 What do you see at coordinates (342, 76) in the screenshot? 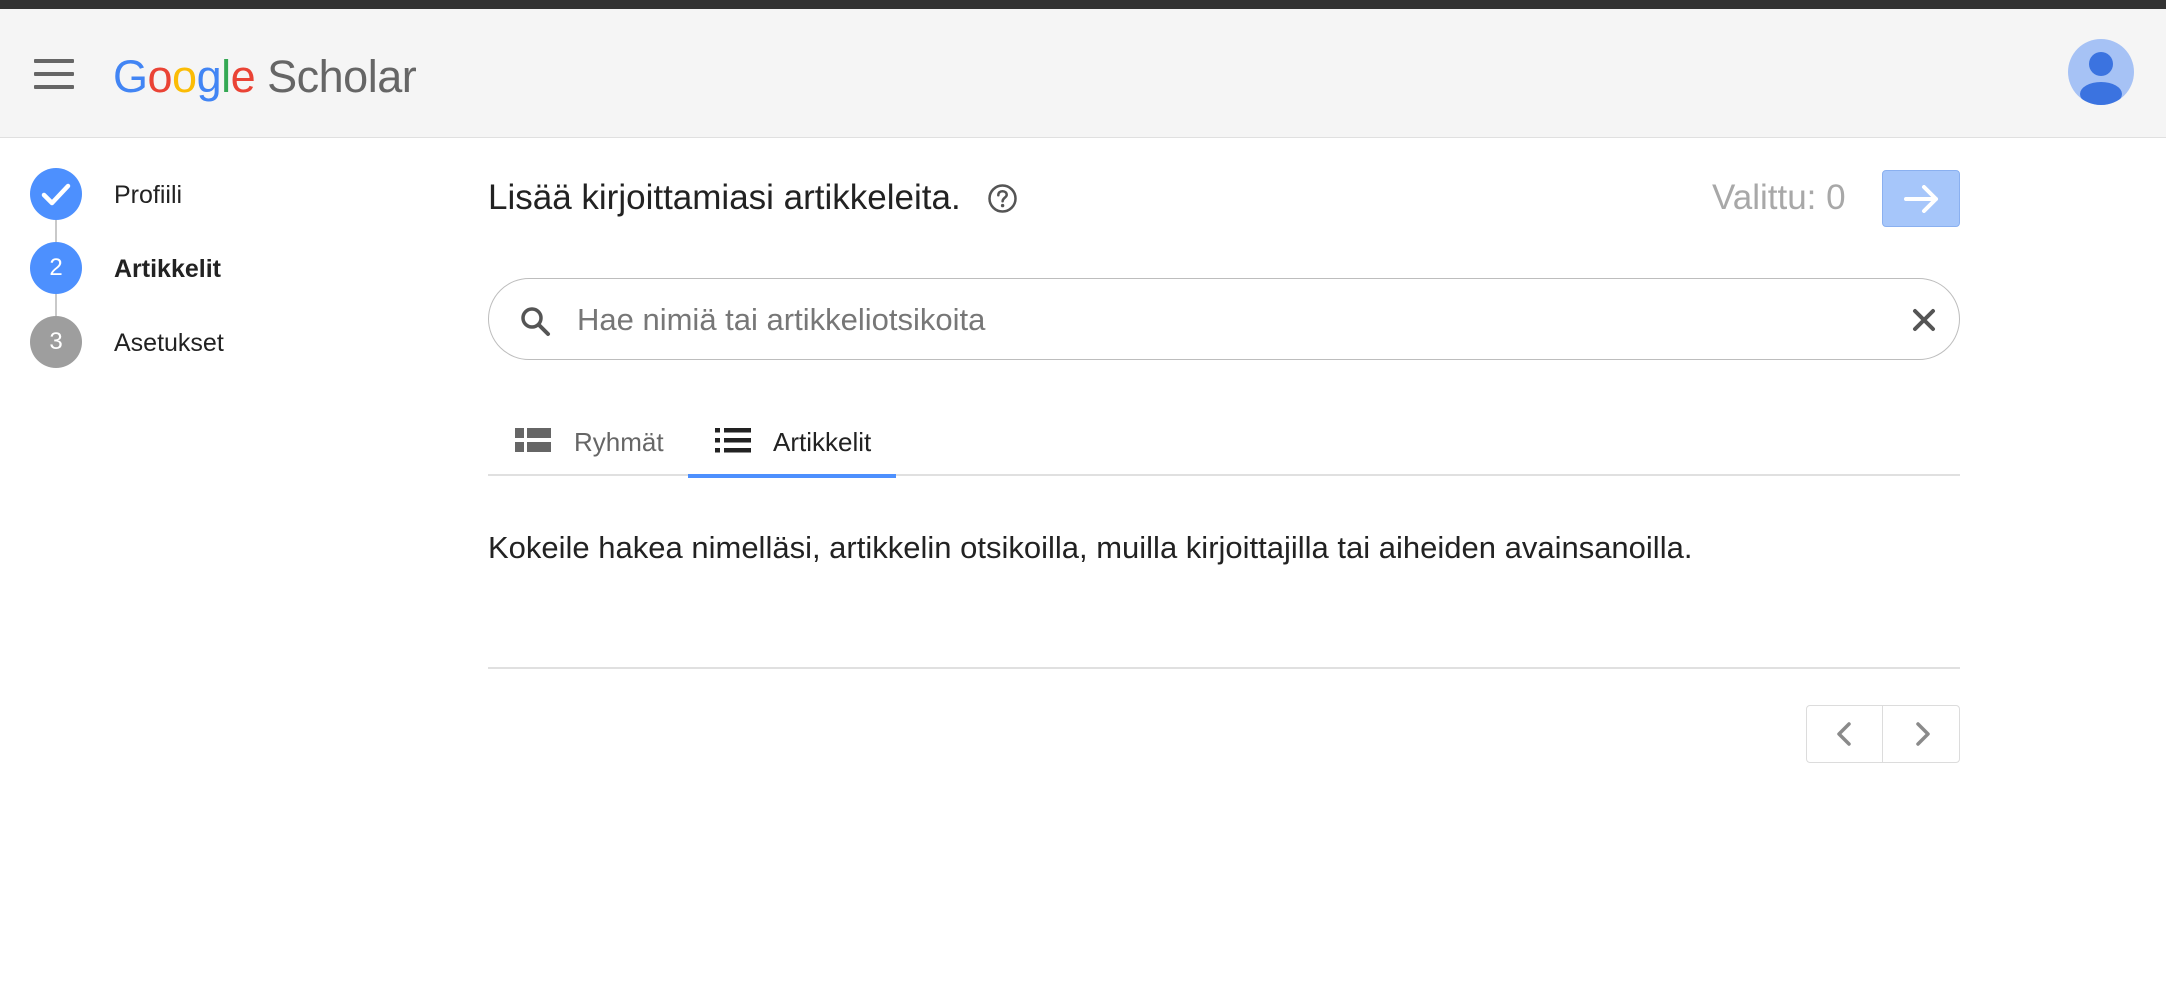
I see `logo-product-name: Scholar` at bounding box center [342, 76].